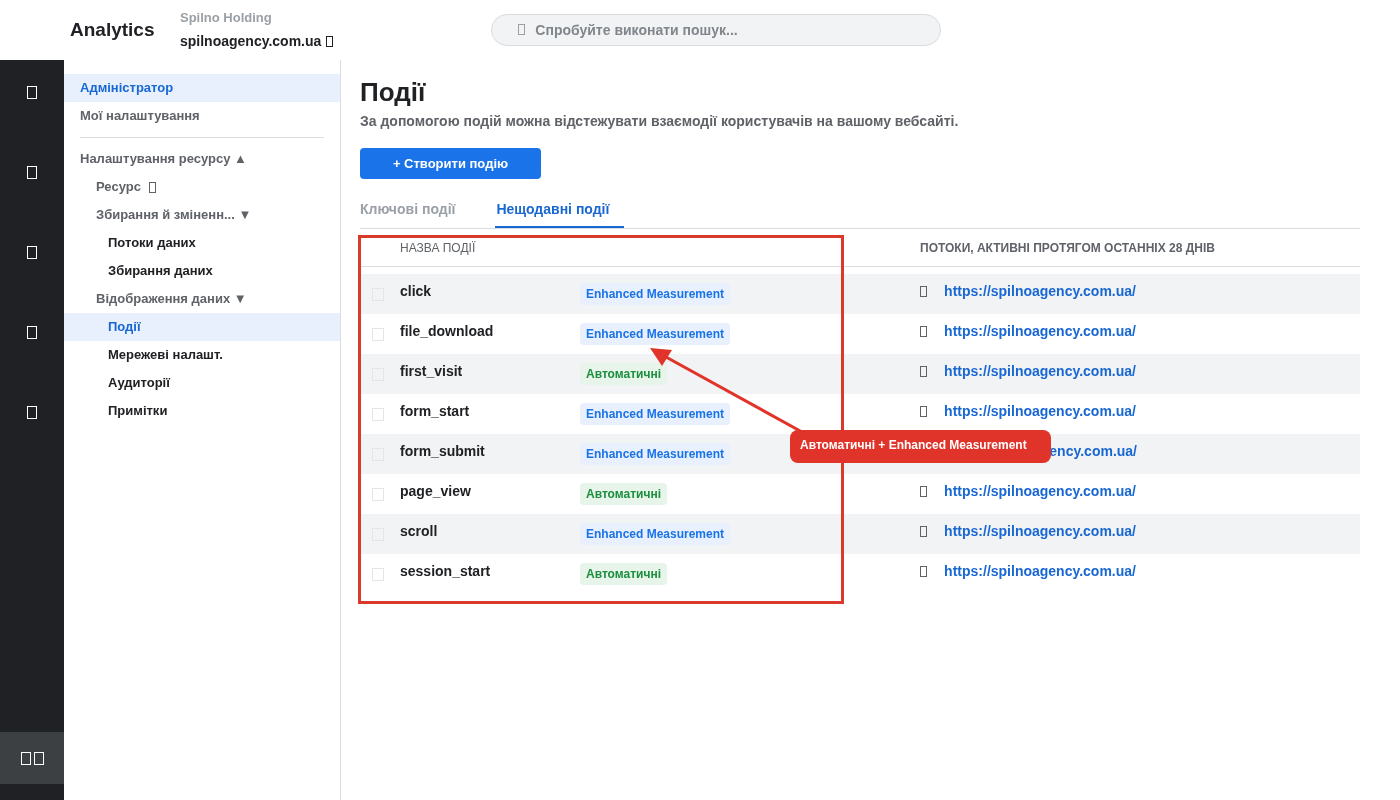 The height and width of the screenshot is (800, 1400). I want to click on page-title: Події, so click(393, 92).